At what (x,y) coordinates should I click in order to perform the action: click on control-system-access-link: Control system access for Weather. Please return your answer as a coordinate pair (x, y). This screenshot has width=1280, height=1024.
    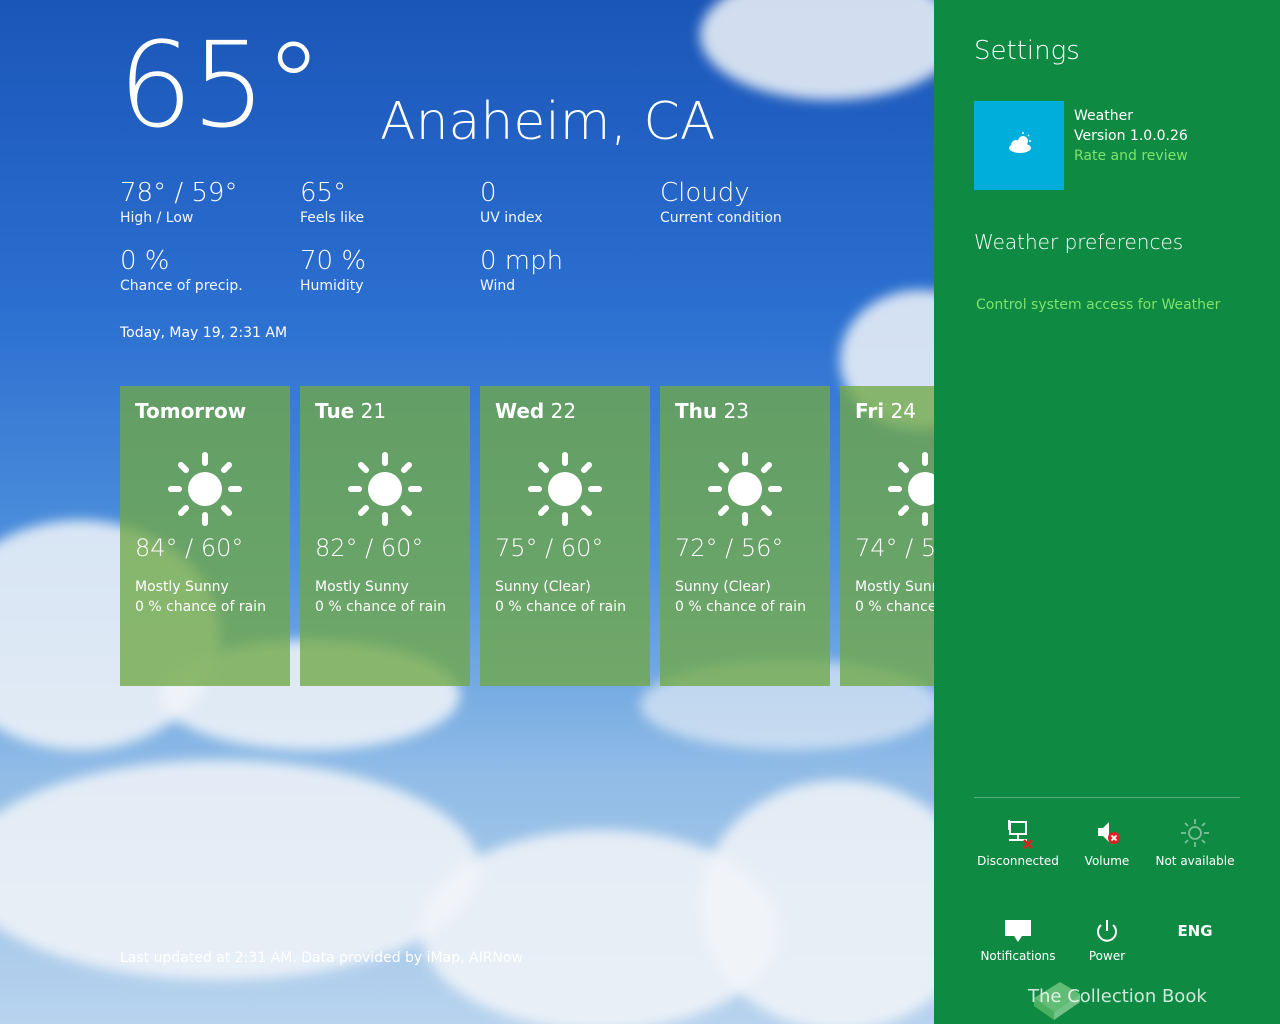
    Looking at the image, I should click on (1098, 305).